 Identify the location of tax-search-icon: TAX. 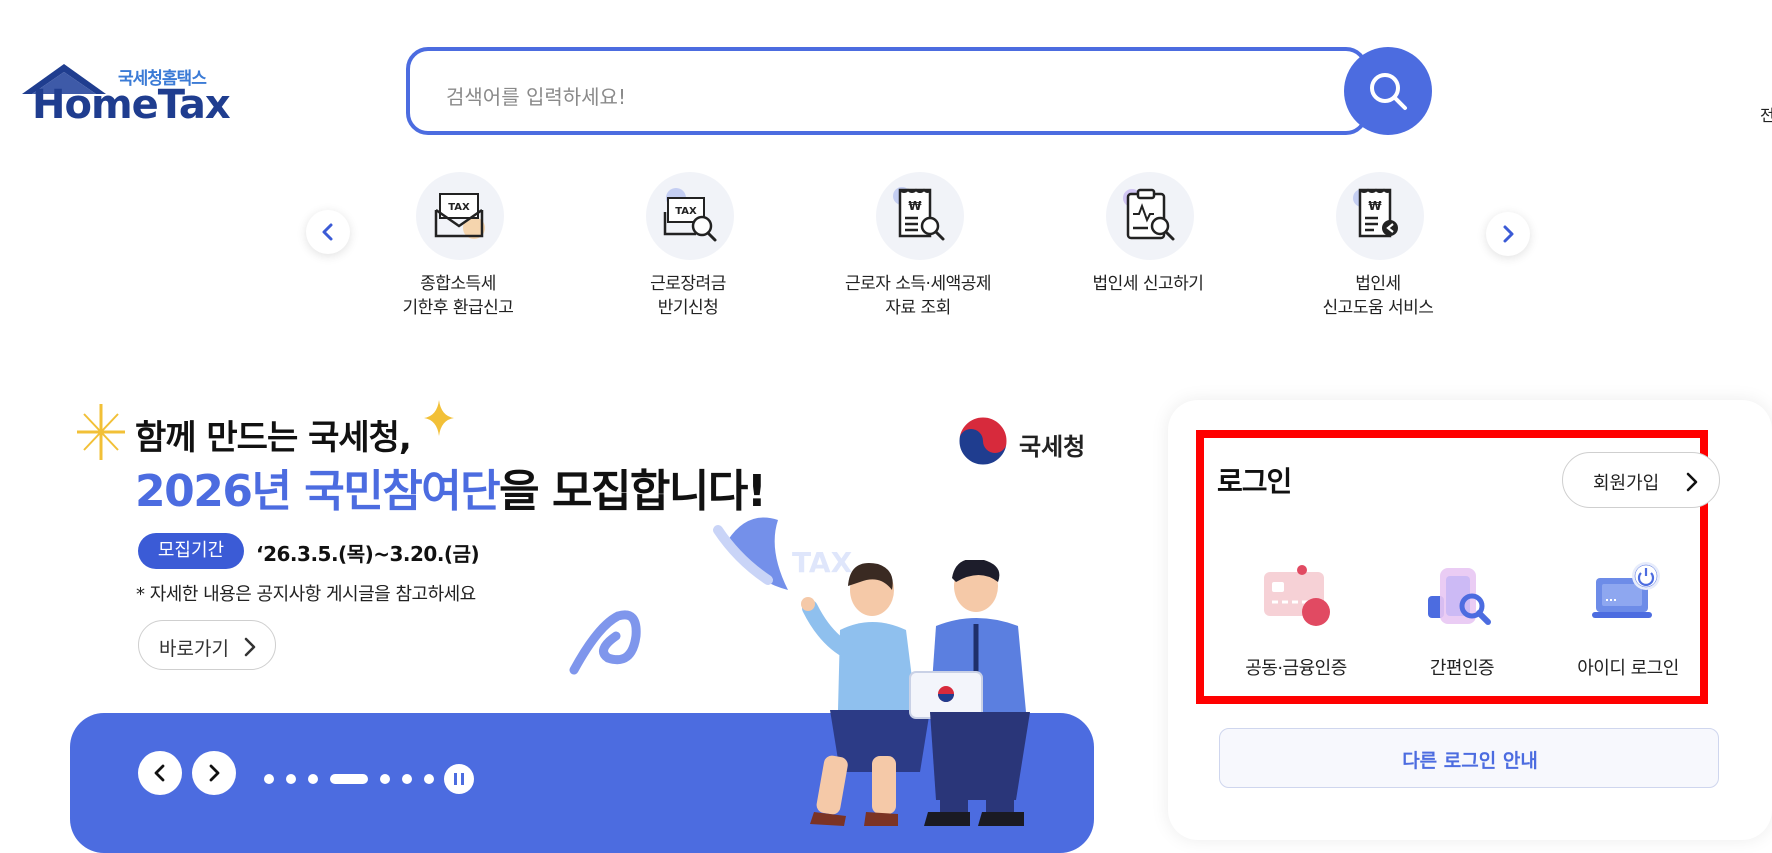
(690, 216).